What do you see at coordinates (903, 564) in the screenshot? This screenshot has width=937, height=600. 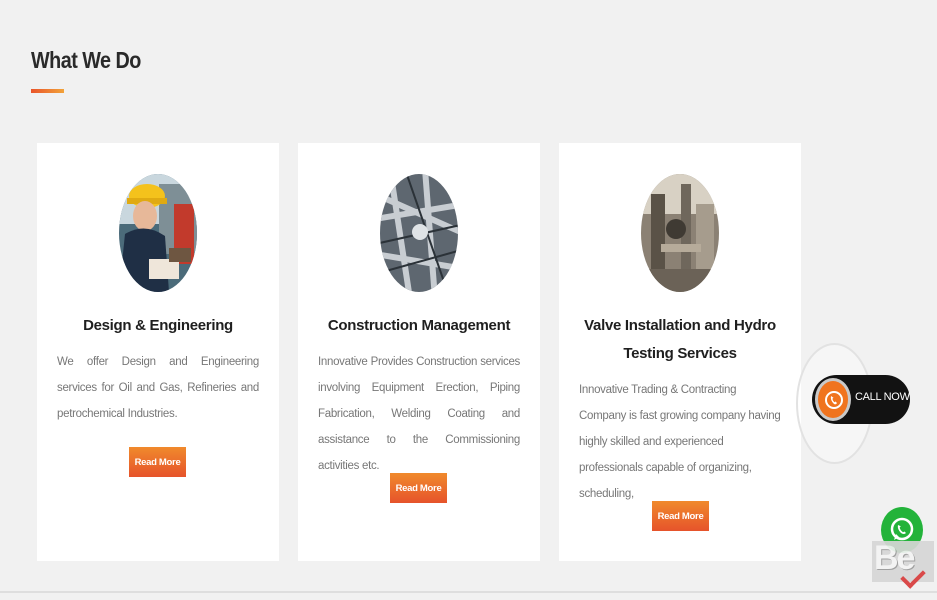 I see `be-watermark-logo: Be` at bounding box center [903, 564].